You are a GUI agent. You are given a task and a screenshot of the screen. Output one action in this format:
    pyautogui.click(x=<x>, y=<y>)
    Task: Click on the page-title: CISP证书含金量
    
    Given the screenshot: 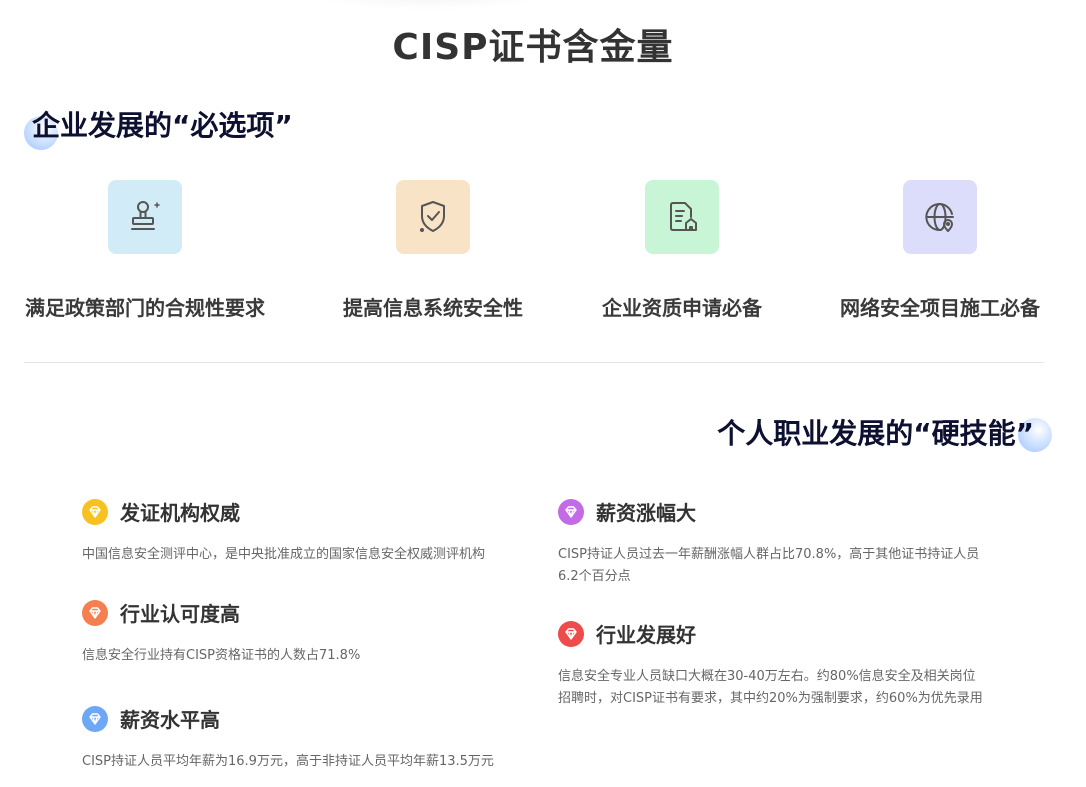 What is the action you would take?
    pyautogui.click(x=533, y=47)
    